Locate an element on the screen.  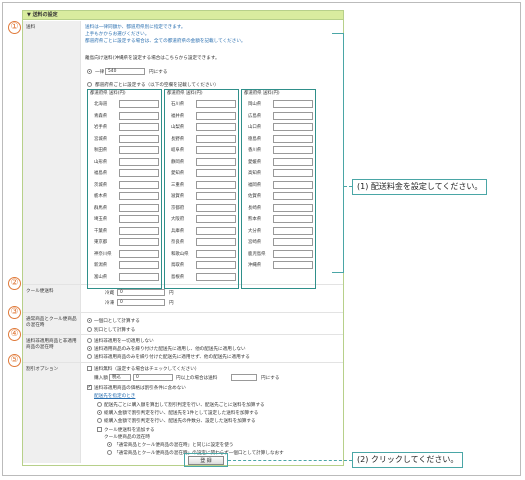
pref-name: 静岡県 is located at coordinates (178, 162).